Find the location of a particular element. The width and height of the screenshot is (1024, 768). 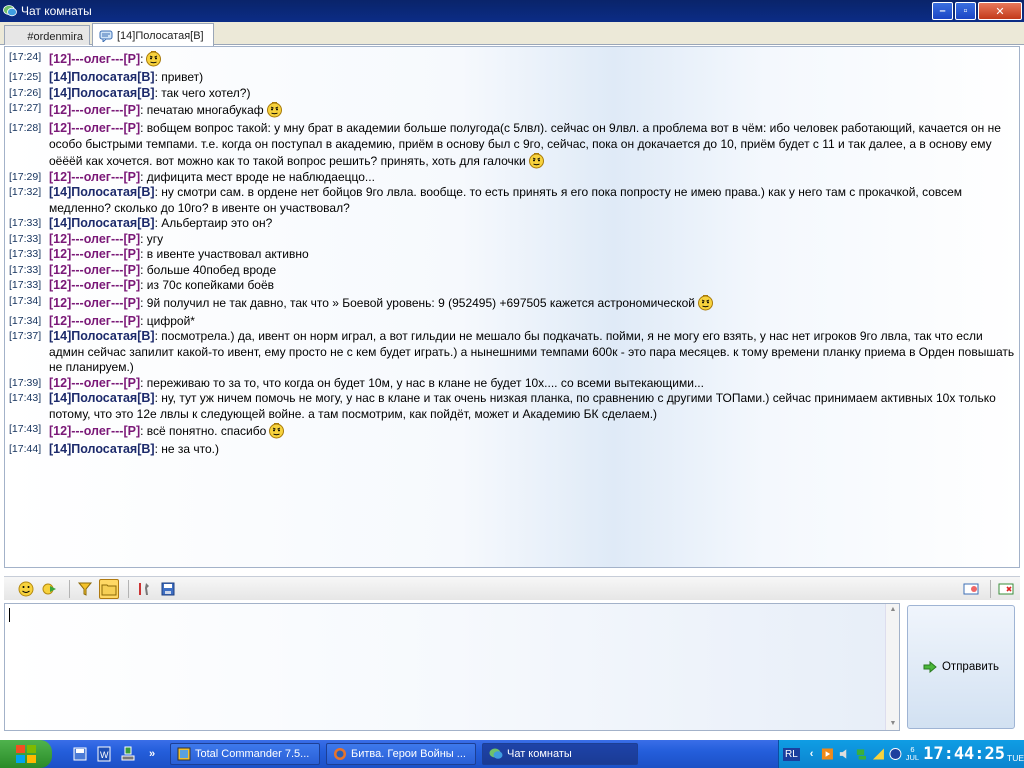

start-button is located at coordinates (26, 754).